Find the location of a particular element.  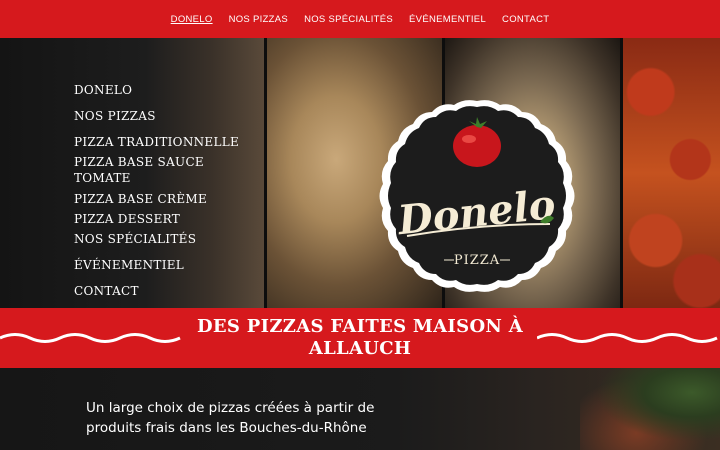

headline-banner: DES PIZZAS FAITES MAISON À ALLAUCH is located at coordinates (360, 338).